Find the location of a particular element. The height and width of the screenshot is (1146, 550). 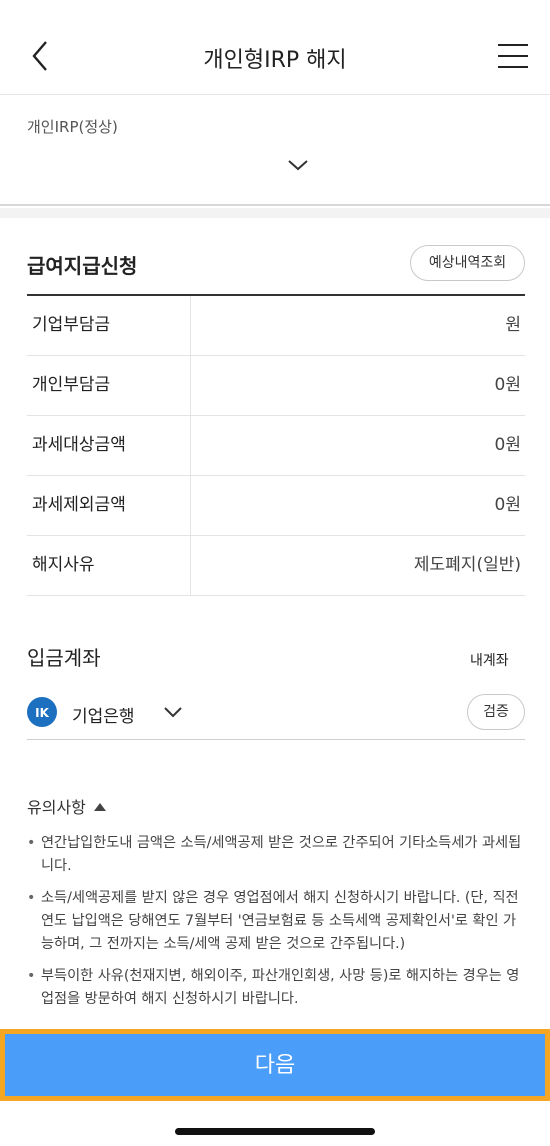

next-button-highlight: 다음 is located at coordinates (275, 1065).